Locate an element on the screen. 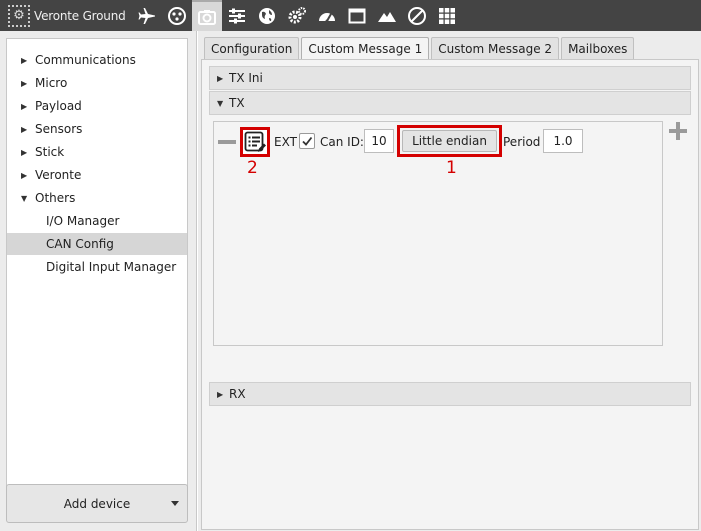 The width and height of the screenshot is (701, 531). tab-configuration: Configuration is located at coordinates (252, 48).